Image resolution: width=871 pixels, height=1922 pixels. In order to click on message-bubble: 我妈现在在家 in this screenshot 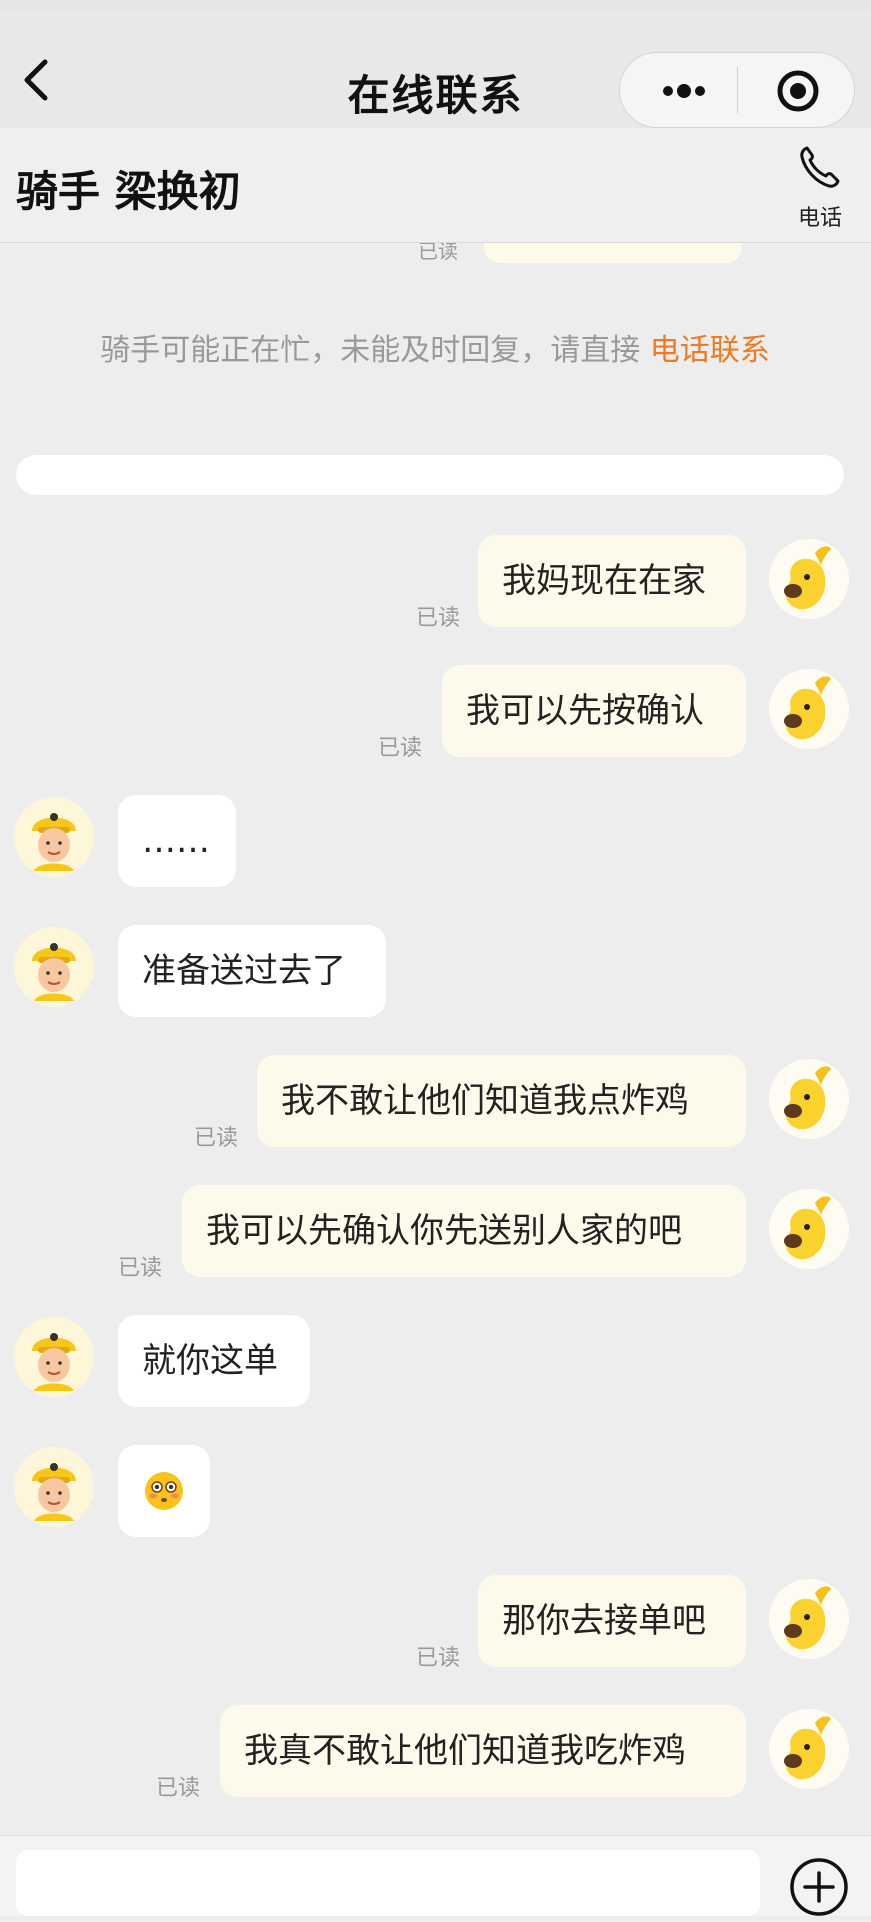, I will do `click(612, 581)`.